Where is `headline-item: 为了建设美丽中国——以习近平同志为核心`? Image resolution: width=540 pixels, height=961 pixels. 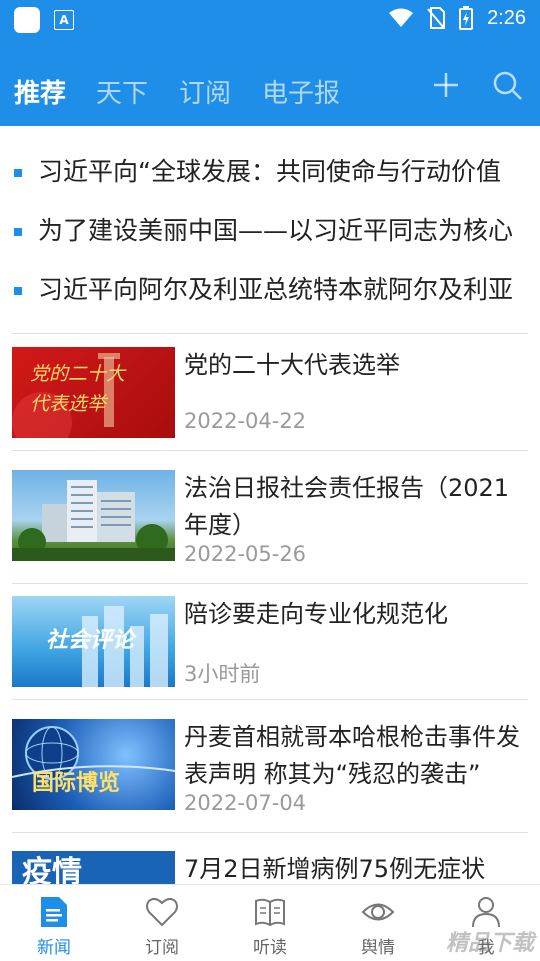
headline-item: 为了建设美丽中国——以习近平同志为核心 is located at coordinates (277, 231).